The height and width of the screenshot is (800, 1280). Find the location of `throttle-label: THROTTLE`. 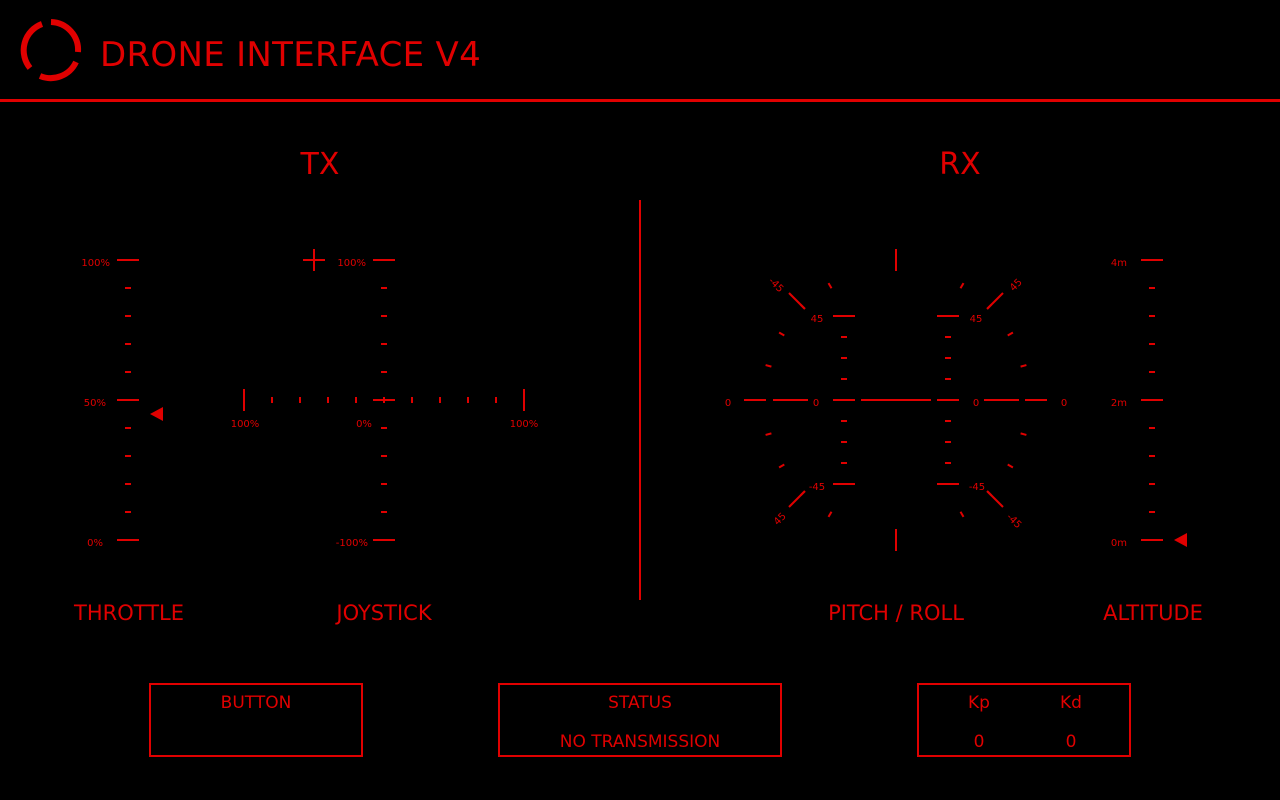

throttle-label: THROTTLE is located at coordinates (129, 613).